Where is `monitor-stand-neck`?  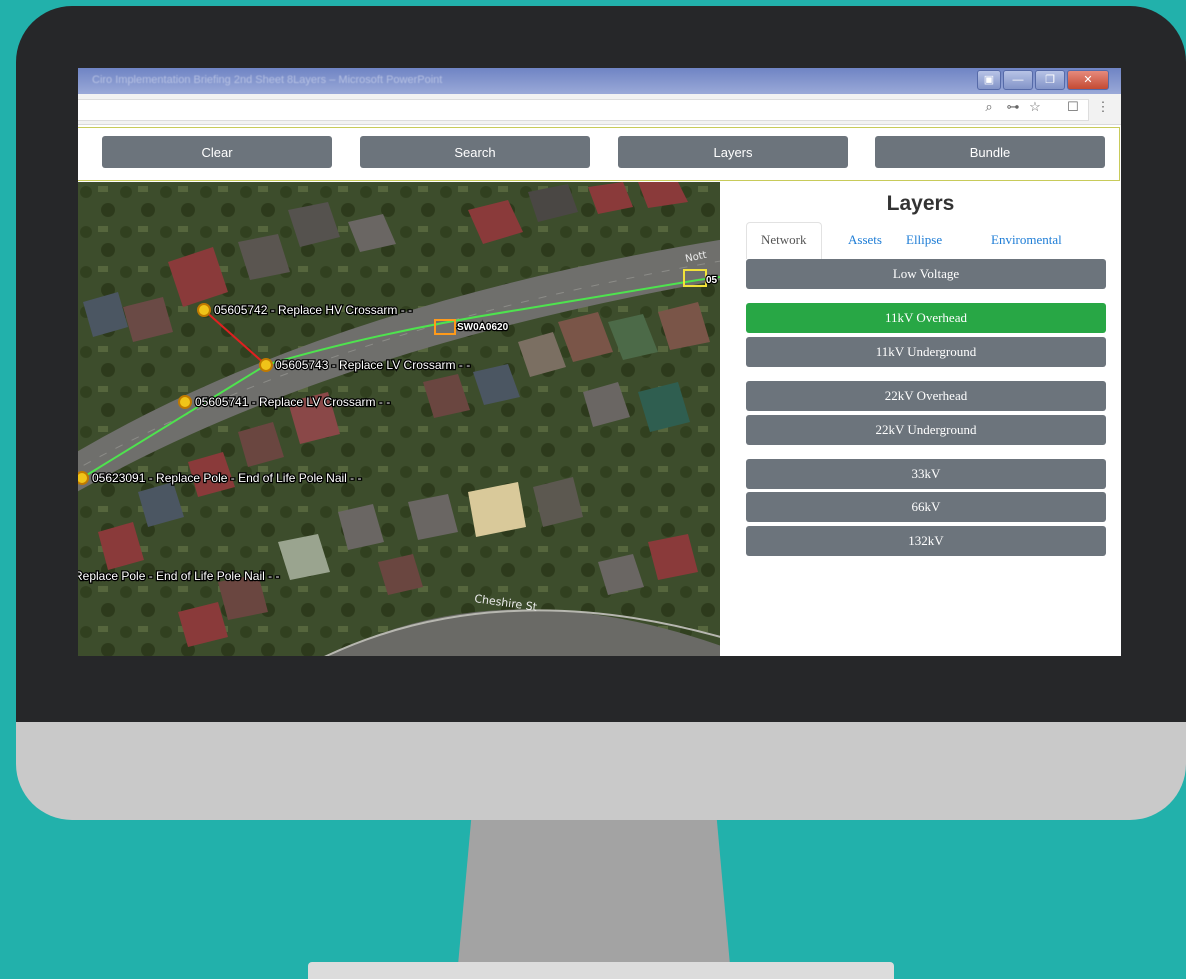 monitor-stand-neck is located at coordinates (594, 890).